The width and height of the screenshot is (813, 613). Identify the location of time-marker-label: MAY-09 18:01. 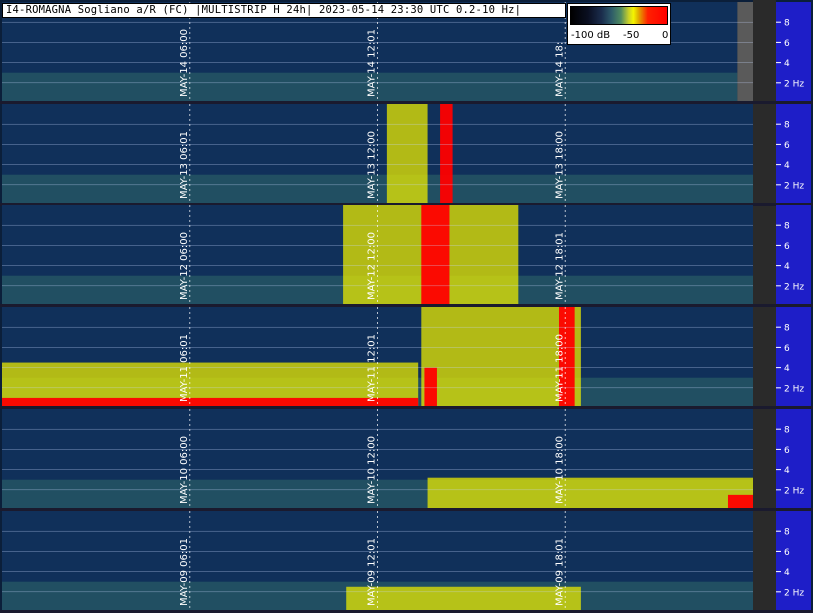
(559, 572).